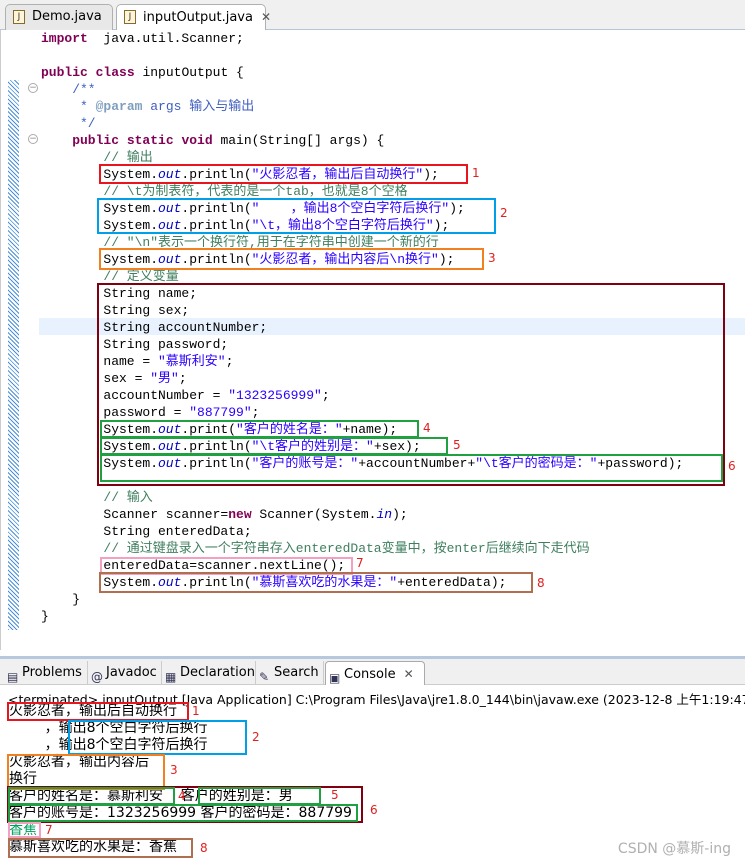  What do you see at coordinates (13, 355) in the screenshot?
I see `overview-ruler` at bounding box center [13, 355].